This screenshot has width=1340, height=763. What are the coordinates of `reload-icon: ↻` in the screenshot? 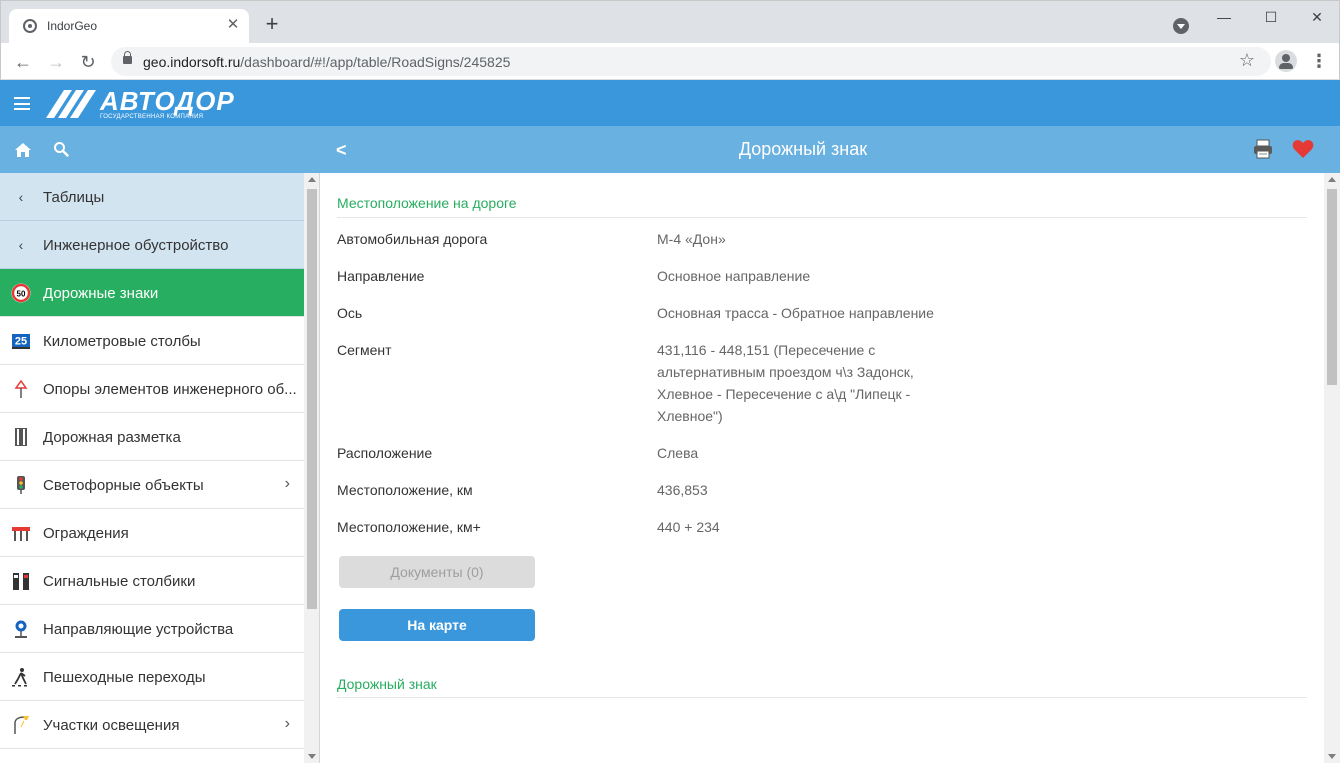 It's located at (88, 62).